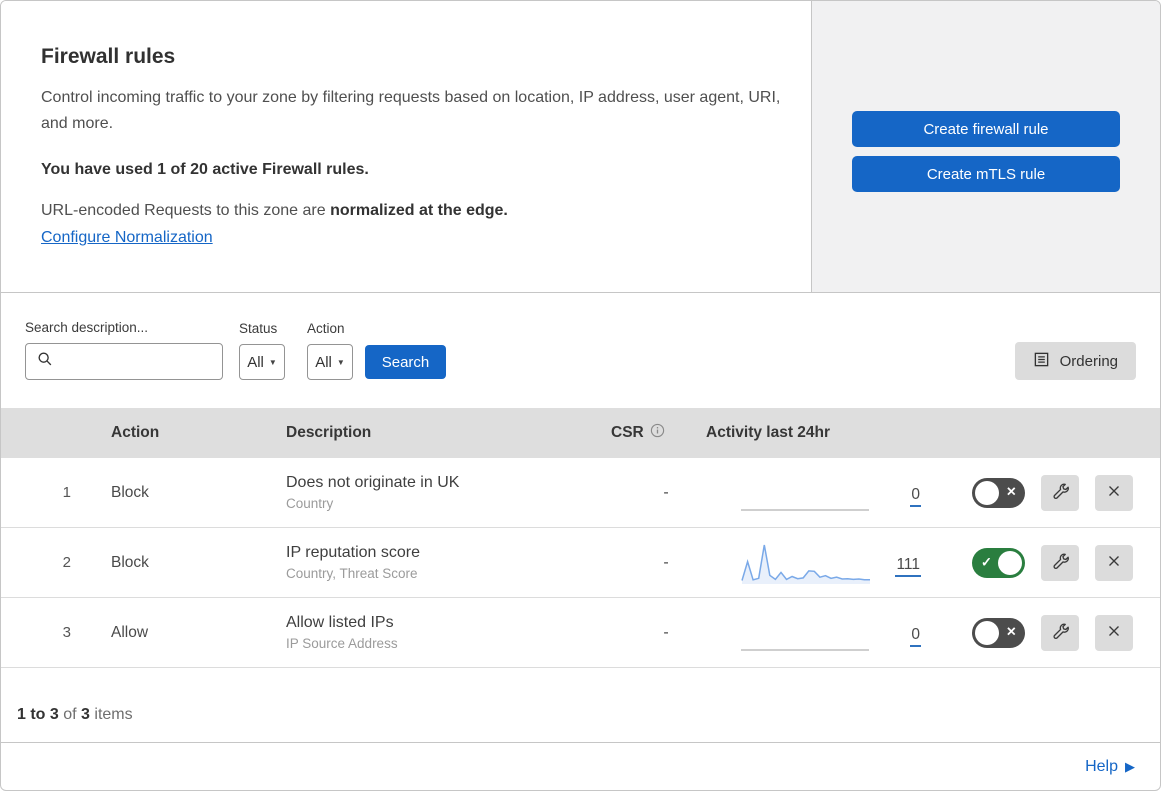 The height and width of the screenshot is (791, 1161). What do you see at coordinates (986, 129) in the screenshot?
I see `create-firewall-rule-button: Create firewall rule` at bounding box center [986, 129].